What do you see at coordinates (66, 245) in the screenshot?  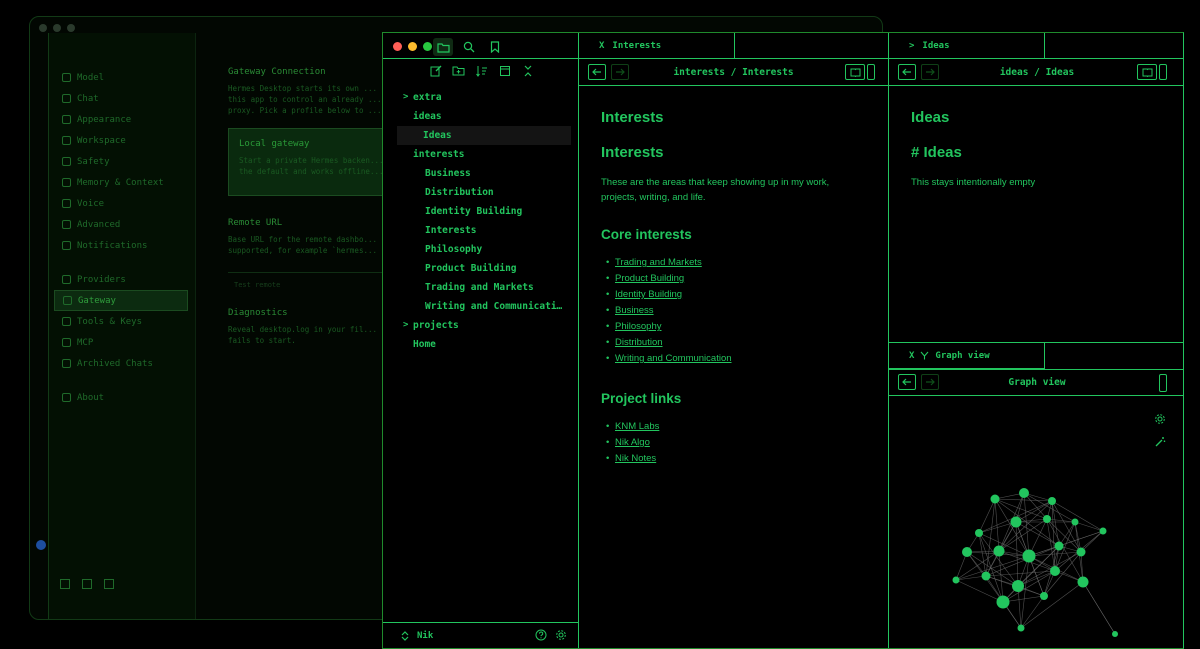 I see `bell-icon` at bounding box center [66, 245].